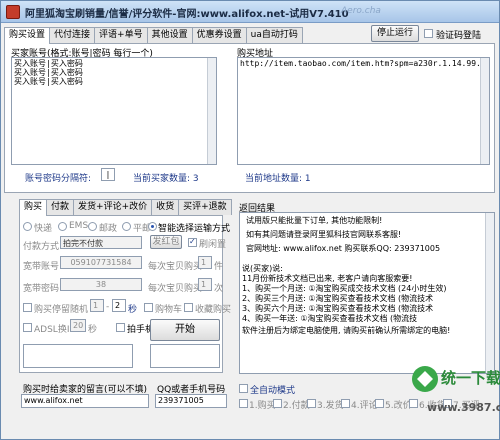 The height and width of the screenshot is (440, 500). What do you see at coordinates (165, 207) in the screenshot?
I see `tab-receive: 收货` at bounding box center [165, 207].